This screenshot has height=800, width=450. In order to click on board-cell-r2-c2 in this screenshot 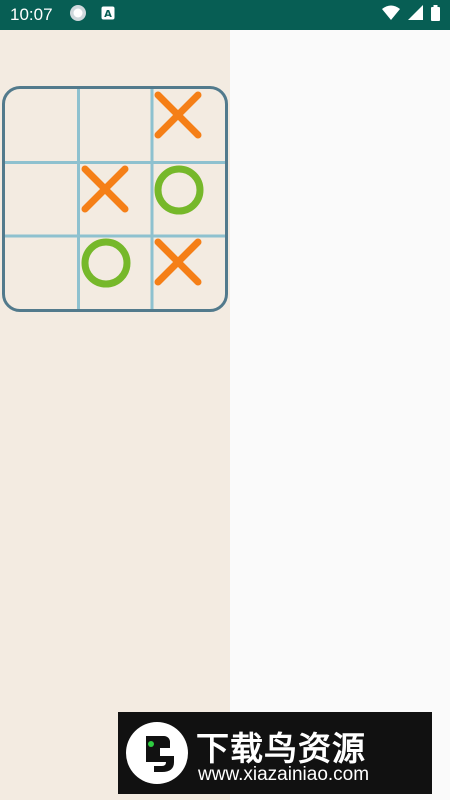, I will do `click(115, 199)`.